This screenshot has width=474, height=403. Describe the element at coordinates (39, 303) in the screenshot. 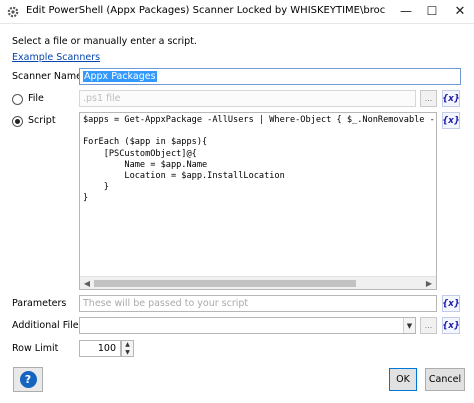

I see `parameters-label: Parameters` at that location.